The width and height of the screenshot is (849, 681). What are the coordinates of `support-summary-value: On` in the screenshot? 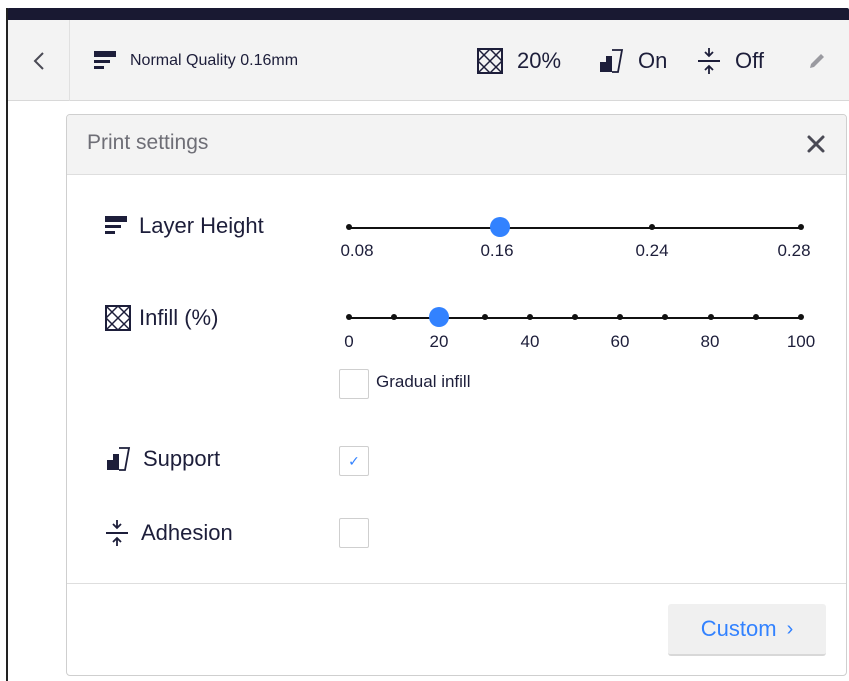 It's located at (653, 60).